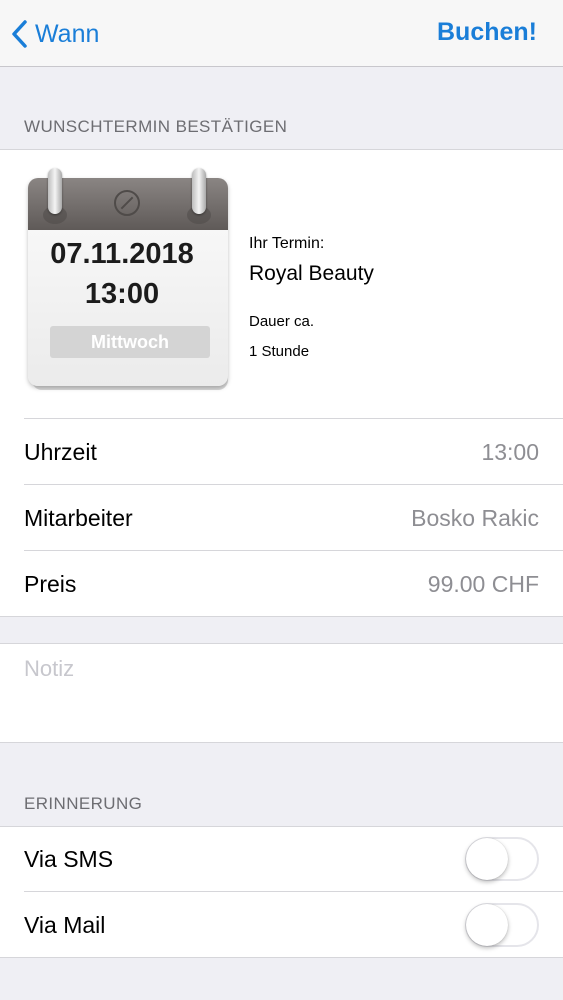  I want to click on chevron-left-icon, so click(19, 34).